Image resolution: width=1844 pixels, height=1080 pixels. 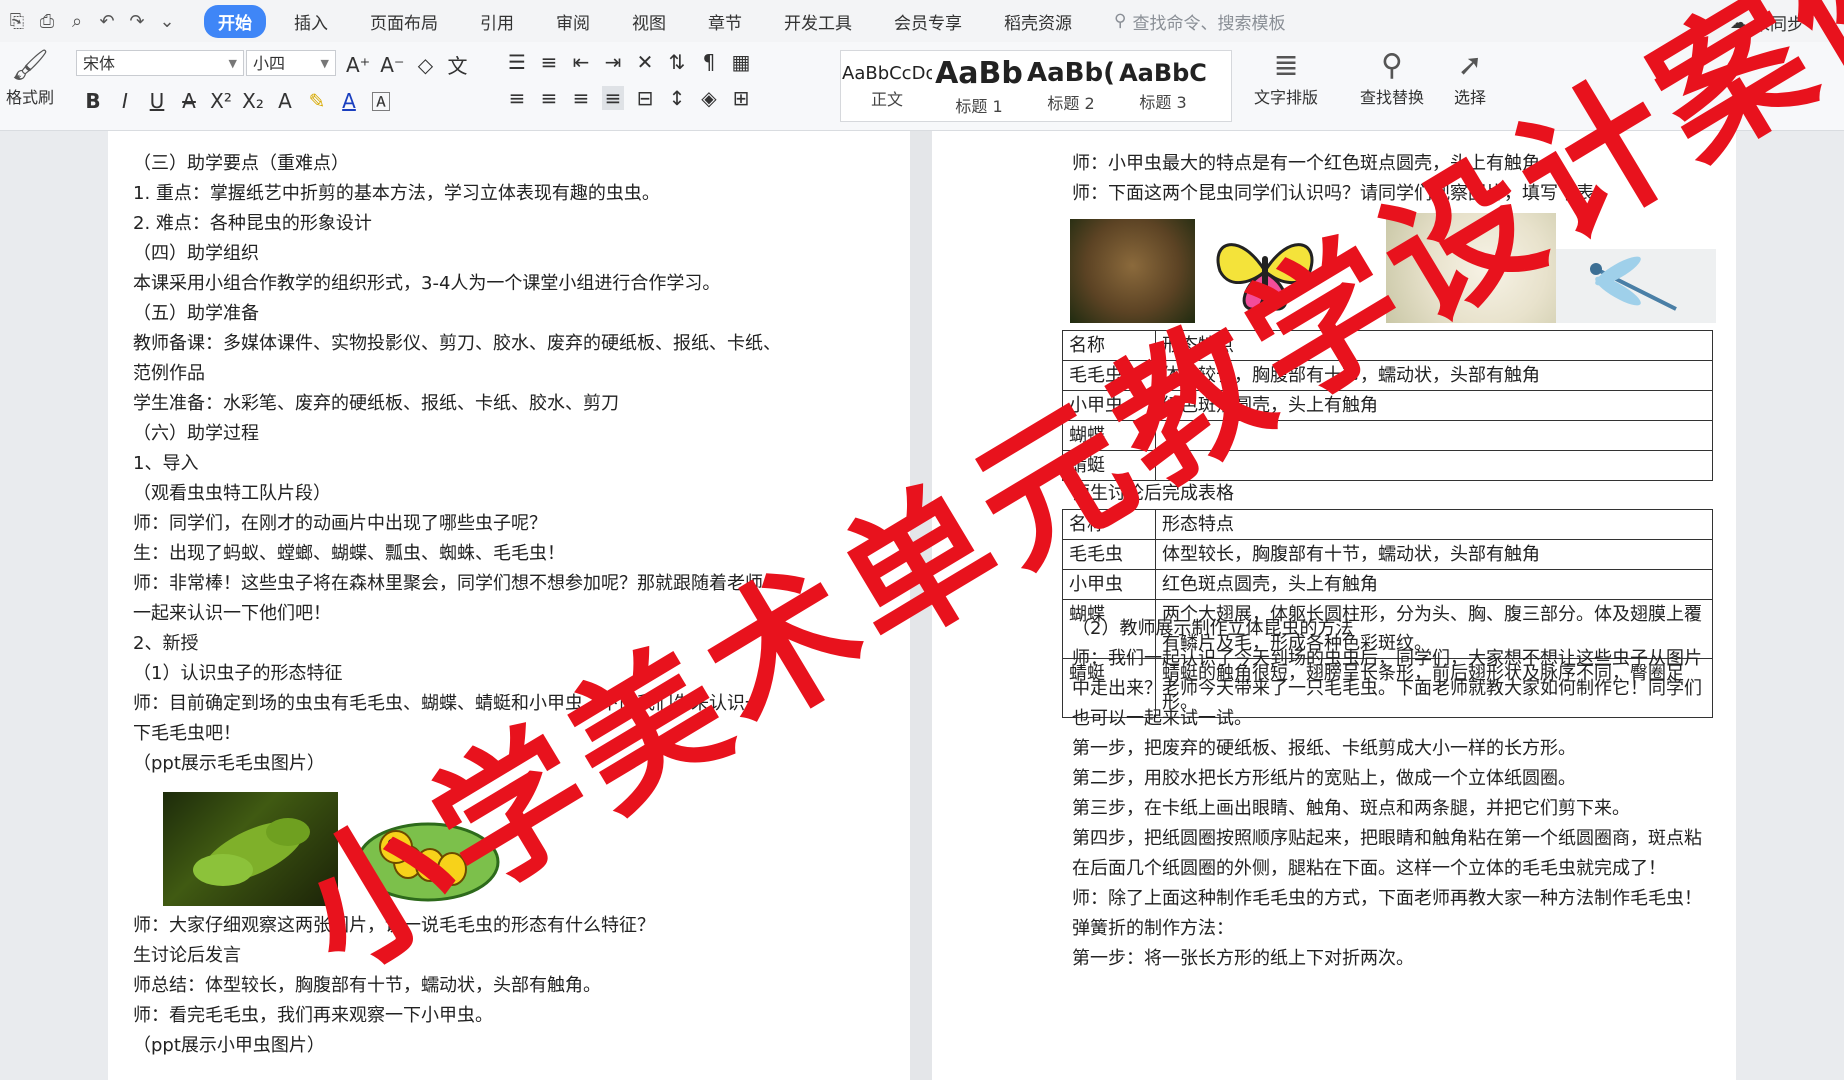 What do you see at coordinates (324, 63) in the screenshot?
I see `chevron-down-icon: ▼` at bounding box center [324, 63].